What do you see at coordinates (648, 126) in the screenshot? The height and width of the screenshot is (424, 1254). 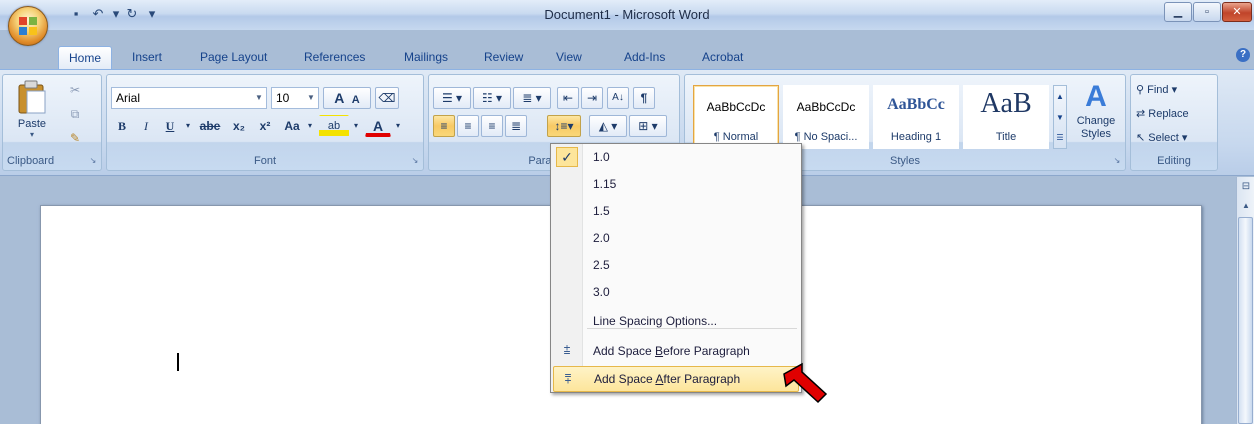 I see `borders-button: ⊞ ▾` at bounding box center [648, 126].